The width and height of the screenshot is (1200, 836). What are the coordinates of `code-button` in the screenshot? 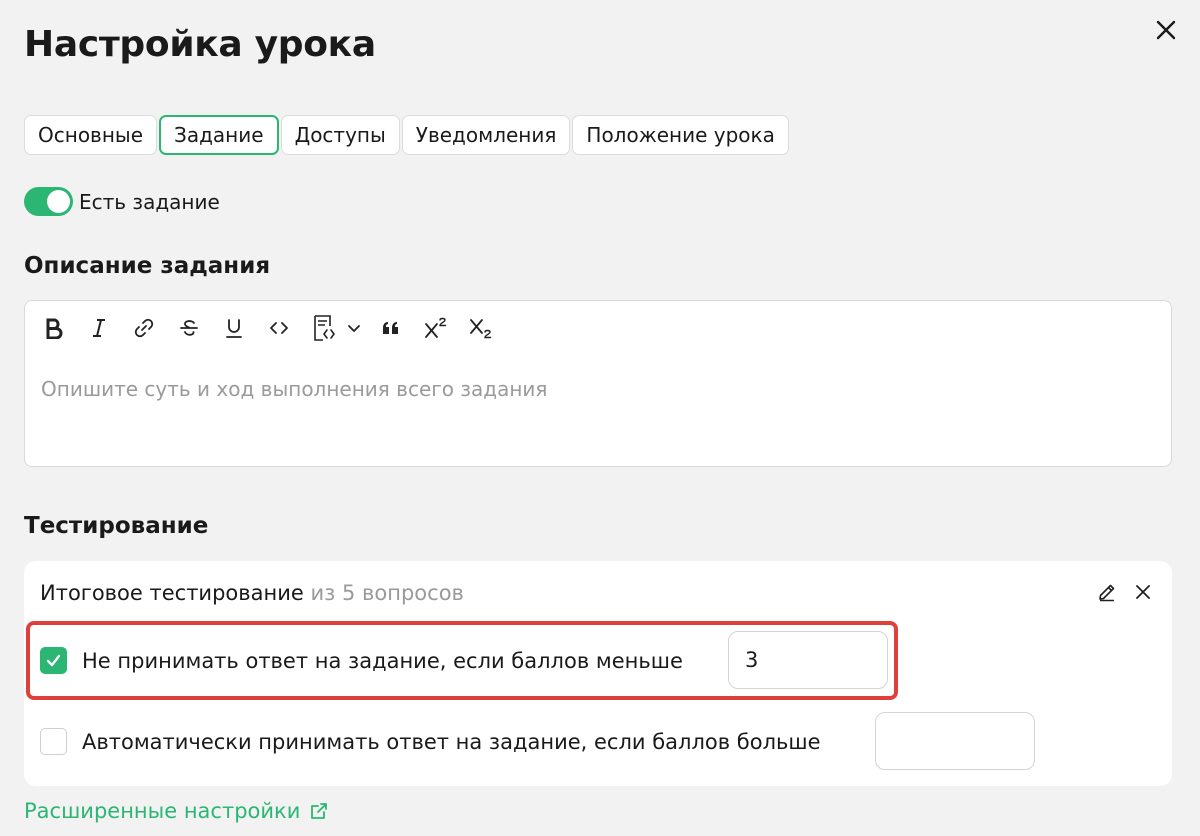 It's located at (279, 328).